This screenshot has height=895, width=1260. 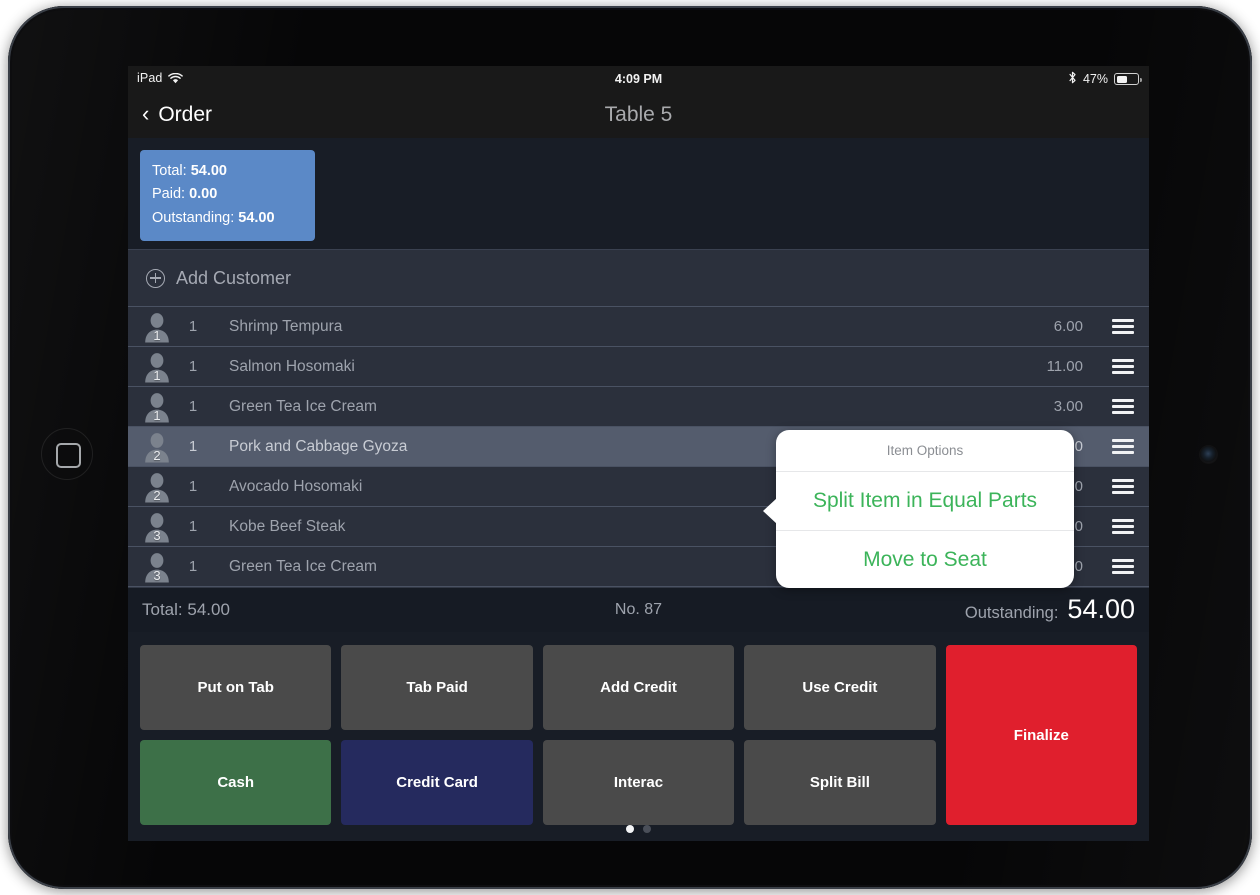 I want to click on payment-button-label: Finalize, so click(x=1041, y=735).